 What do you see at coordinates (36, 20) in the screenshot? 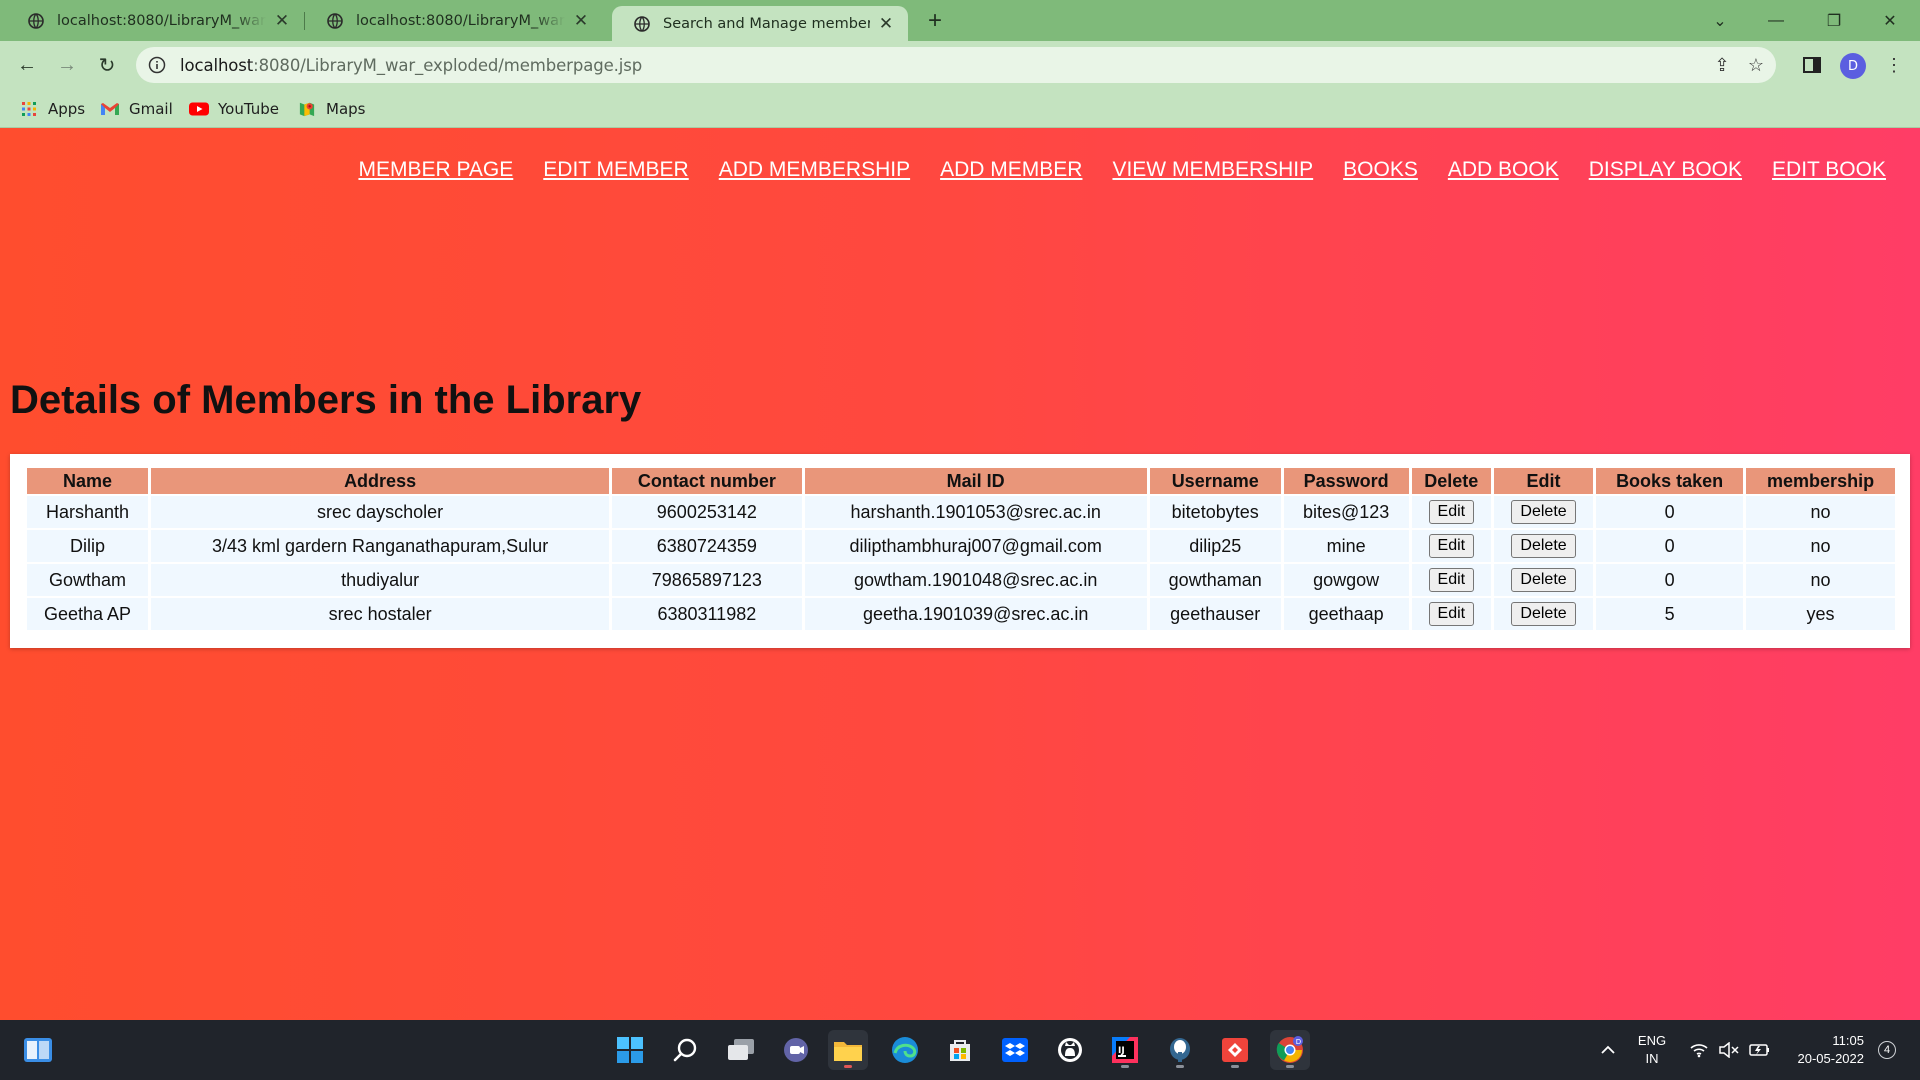
I see `globe-icon` at bounding box center [36, 20].